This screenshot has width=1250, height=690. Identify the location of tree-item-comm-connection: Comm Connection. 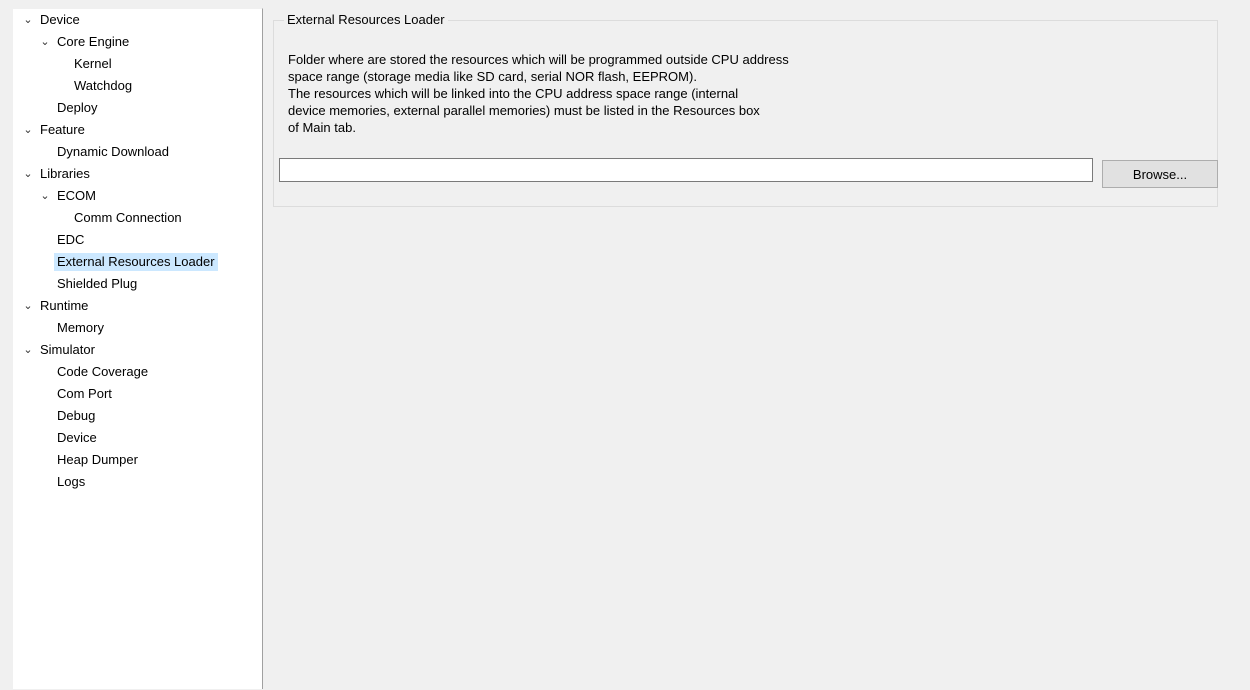
(137, 218).